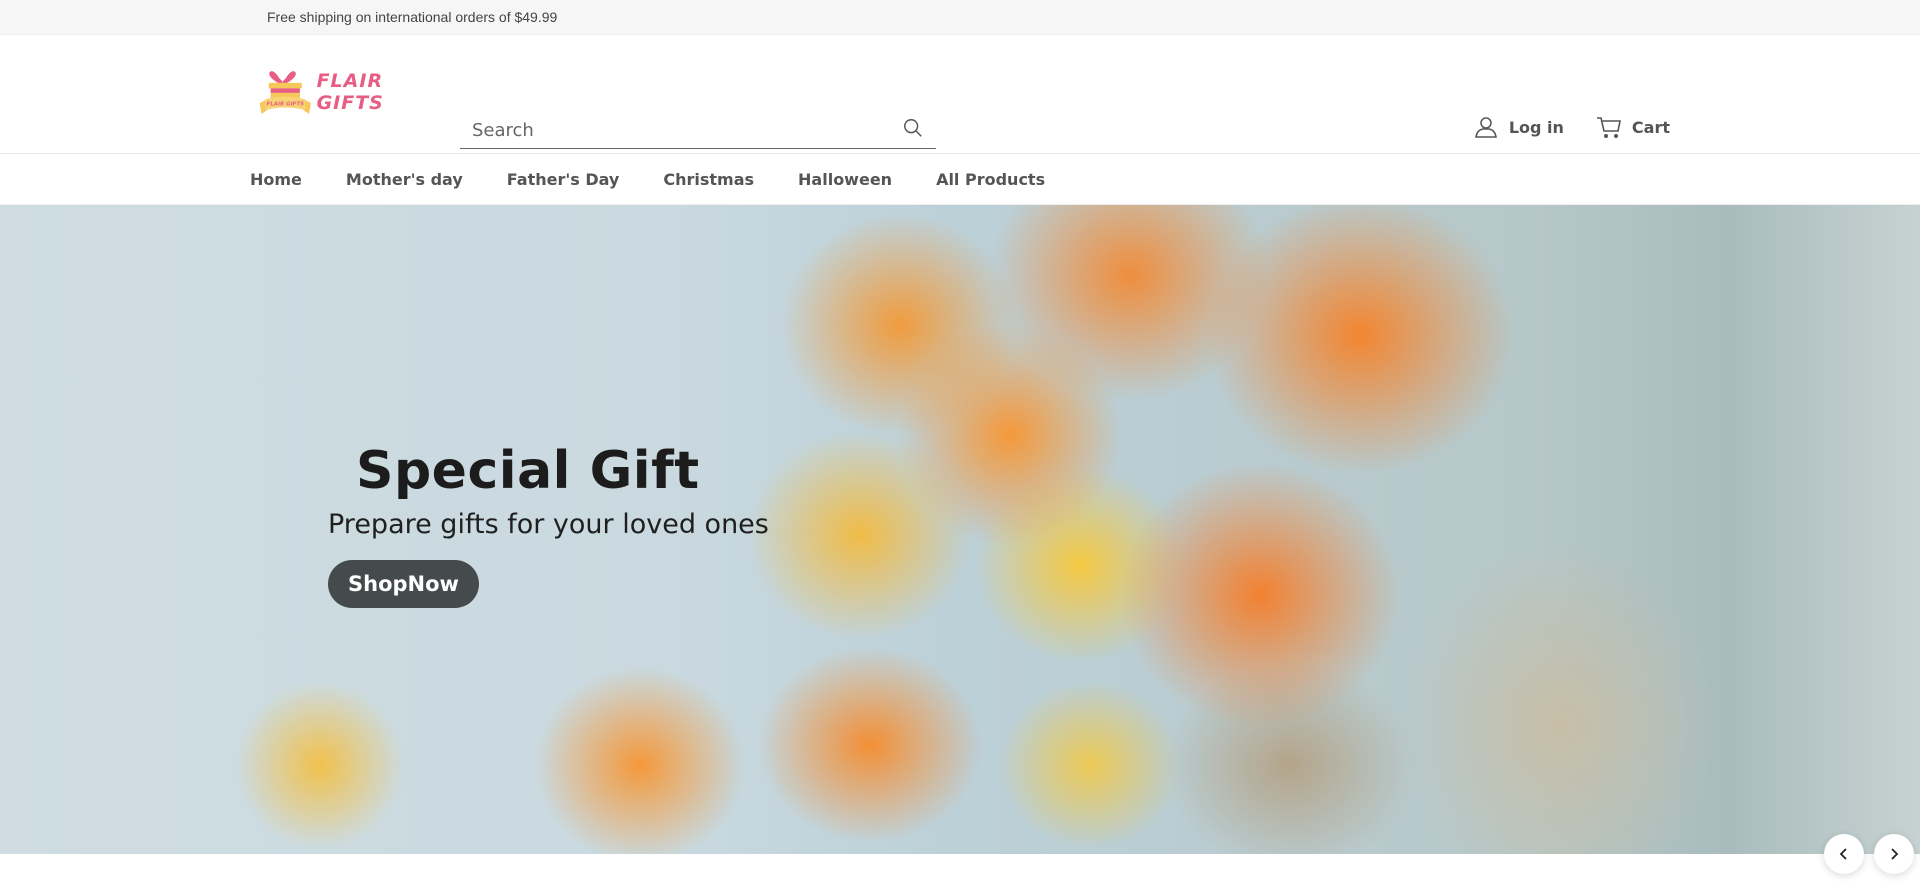  I want to click on hero-title: Special Gift, so click(528, 471).